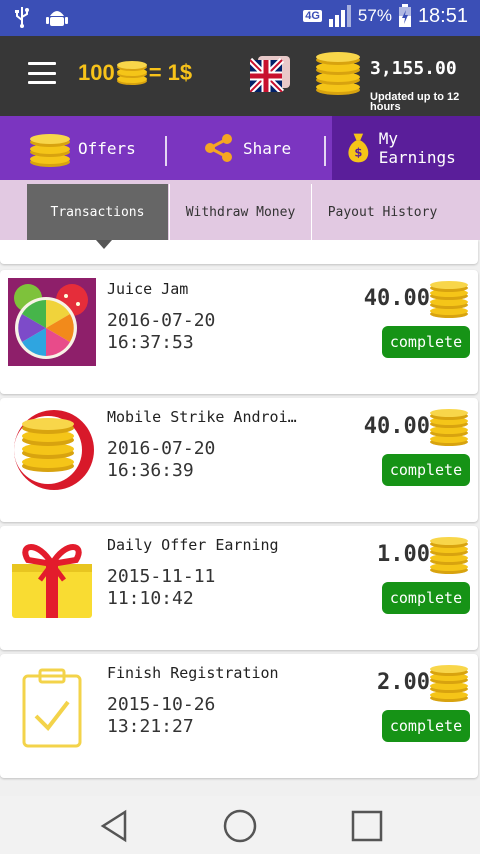  What do you see at coordinates (403, 554) in the screenshot?
I see `transaction-amount: 1.00` at bounding box center [403, 554].